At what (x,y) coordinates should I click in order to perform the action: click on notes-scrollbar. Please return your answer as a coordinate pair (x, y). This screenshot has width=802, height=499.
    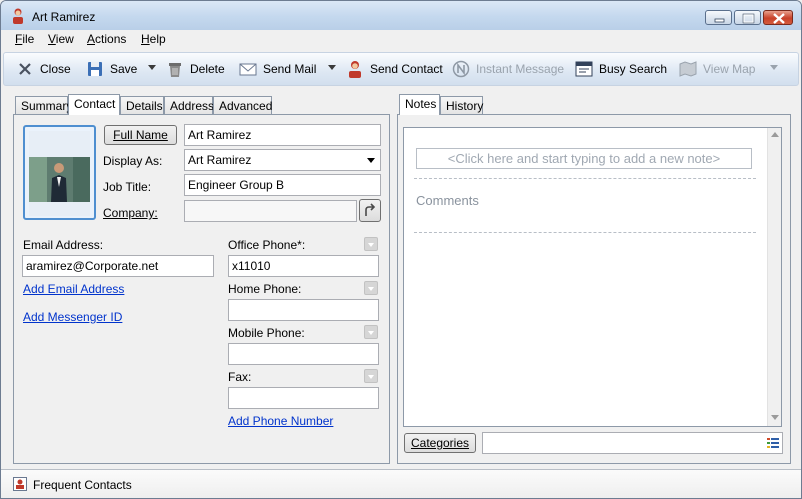
    Looking at the image, I should click on (774, 277).